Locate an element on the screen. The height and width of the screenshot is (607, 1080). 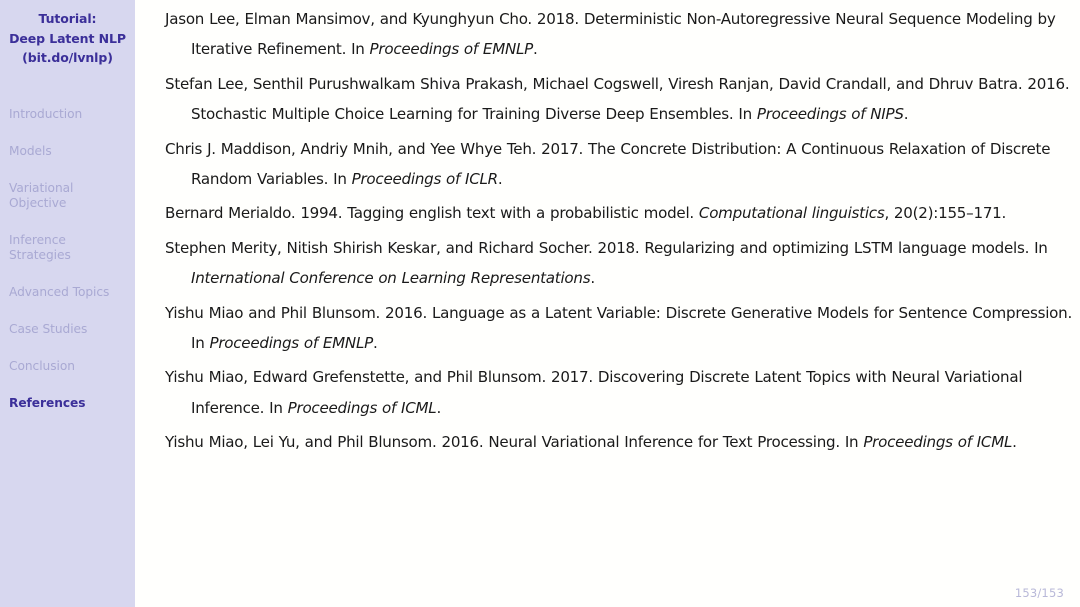
sidebar-item-label: Advanced Topics is located at coordinates (59, 291).